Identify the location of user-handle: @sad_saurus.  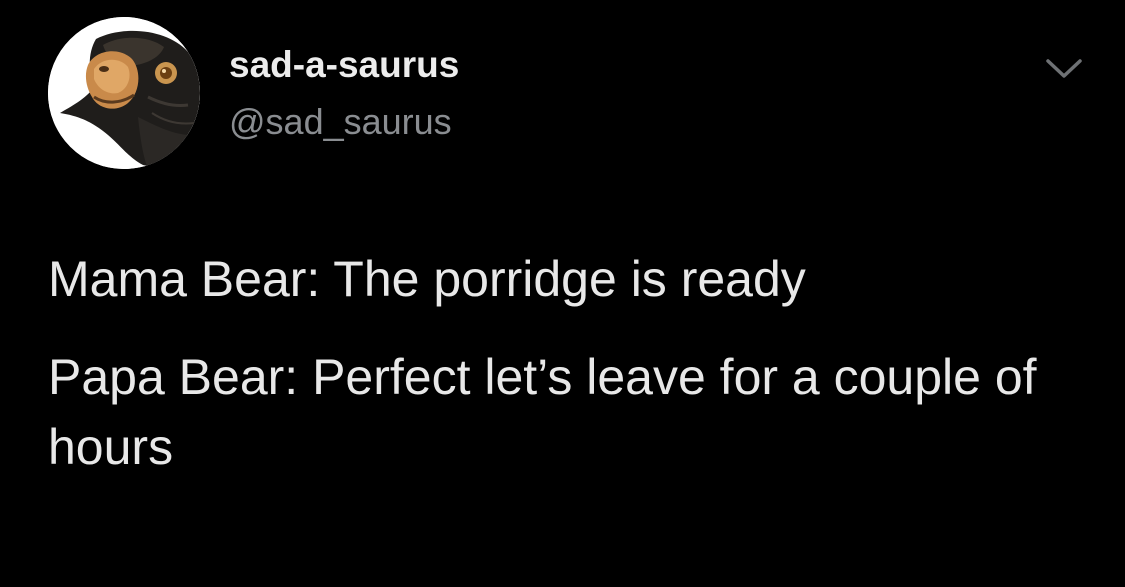
(340, 122).